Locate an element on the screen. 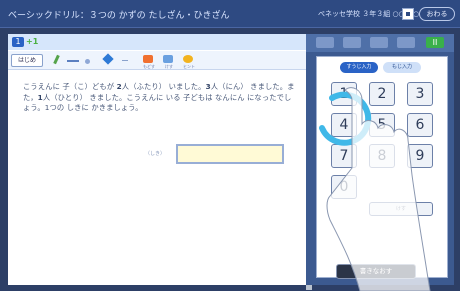  key-9: 9 is located at coordinates (420, 156).